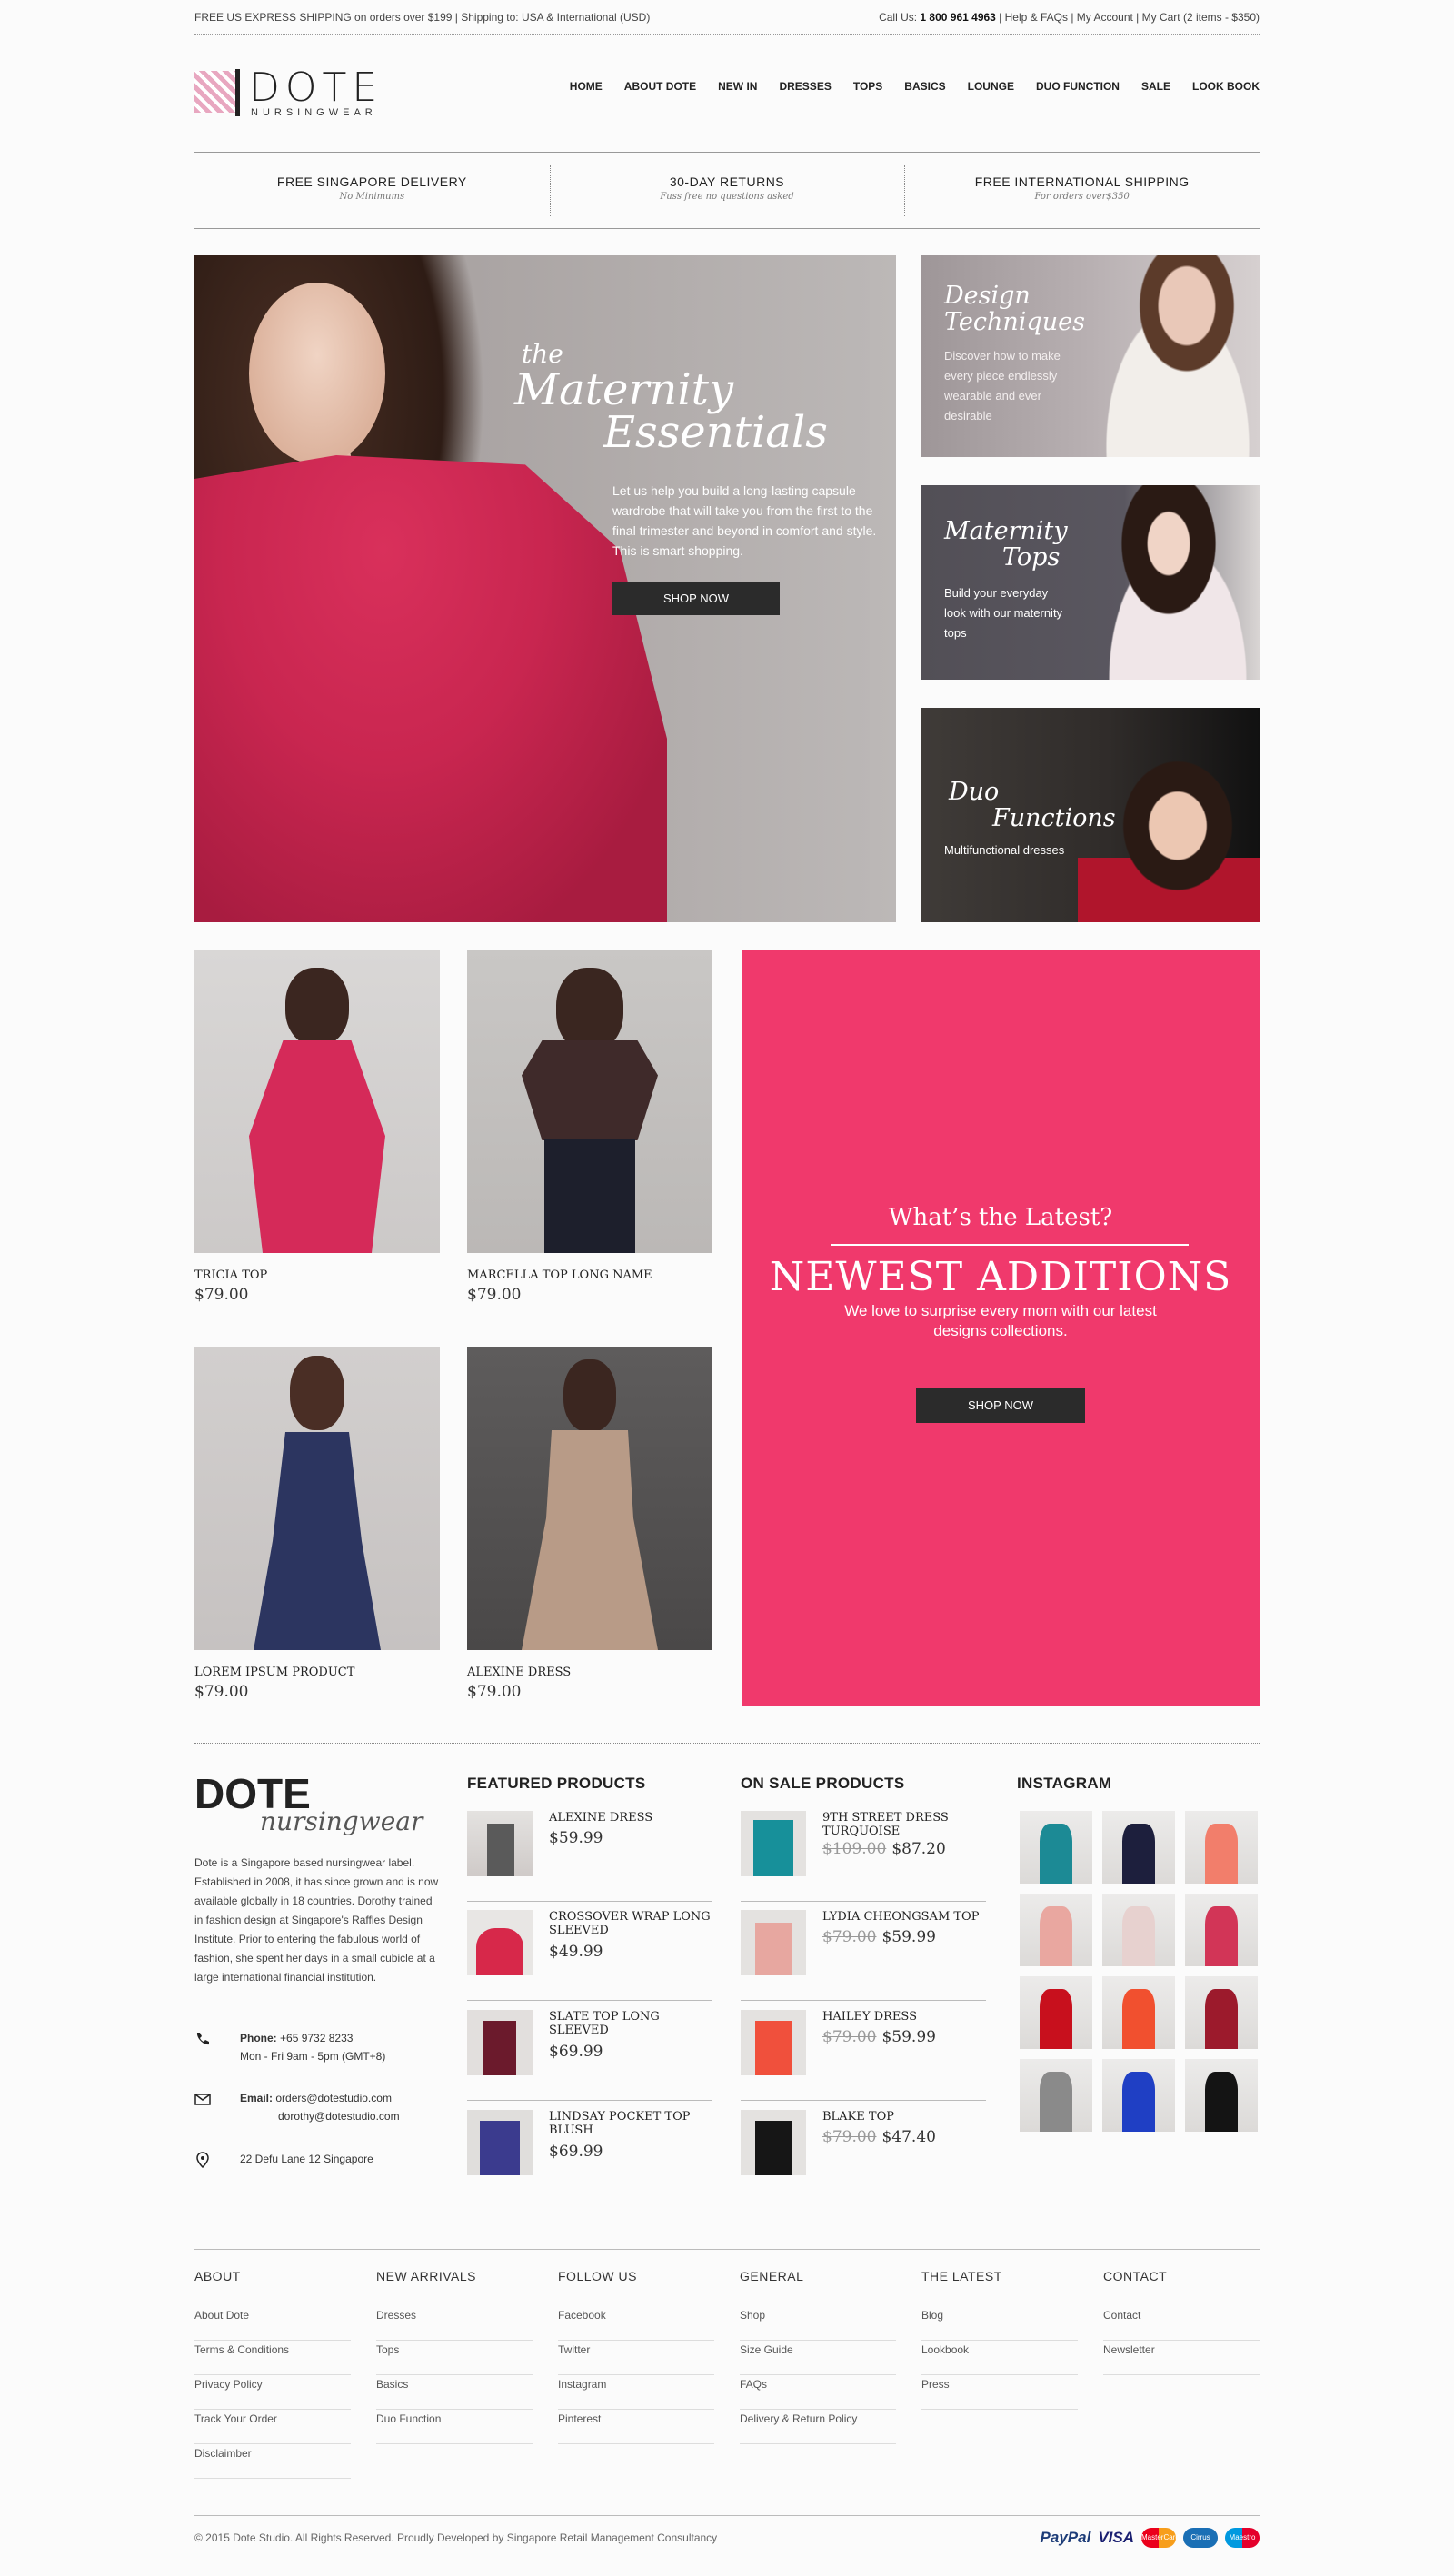 The height and width of the screenshot is (2576, 1454). I want to click on footer-link: Blog, so click(999, 2323).